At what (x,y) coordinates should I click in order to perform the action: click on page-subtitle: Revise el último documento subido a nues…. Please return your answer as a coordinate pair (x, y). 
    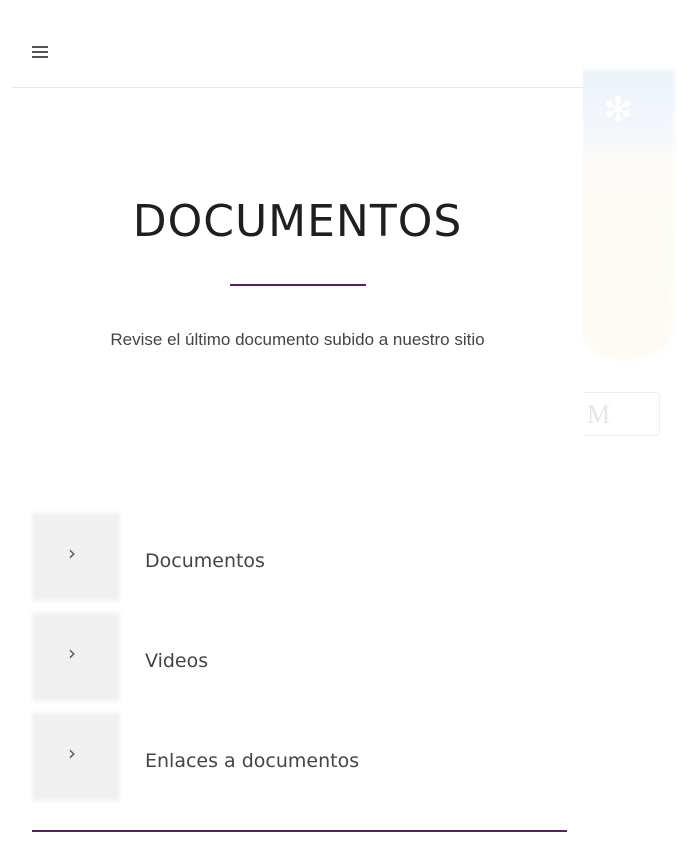
    Looking at the image, I should click on (297, 339).